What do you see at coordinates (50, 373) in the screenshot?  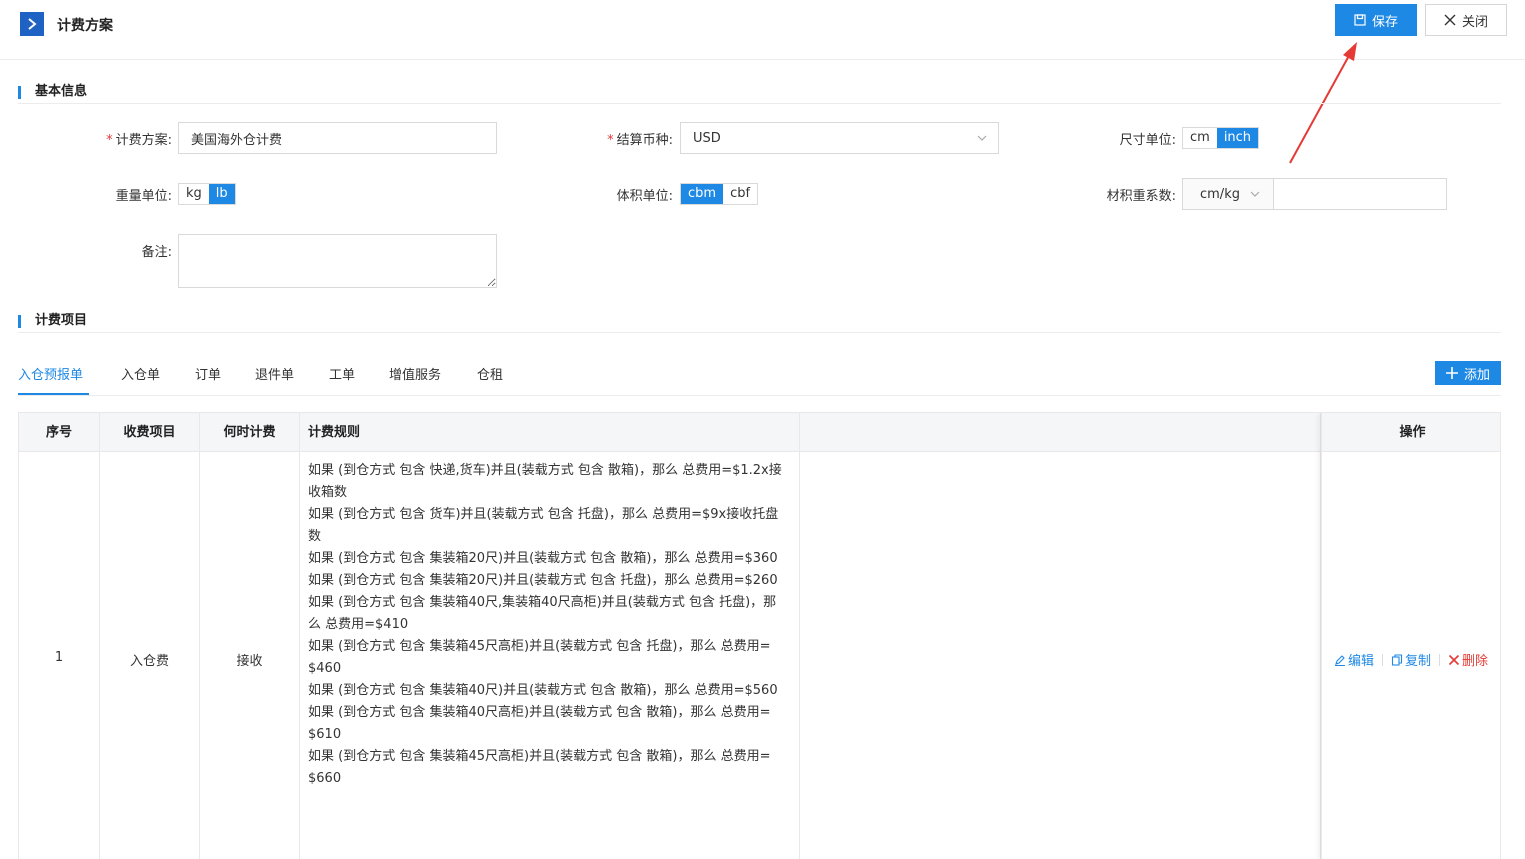 I see `tab-inbound-forecast: 入仓预报单` at bounding box center [50, 373].